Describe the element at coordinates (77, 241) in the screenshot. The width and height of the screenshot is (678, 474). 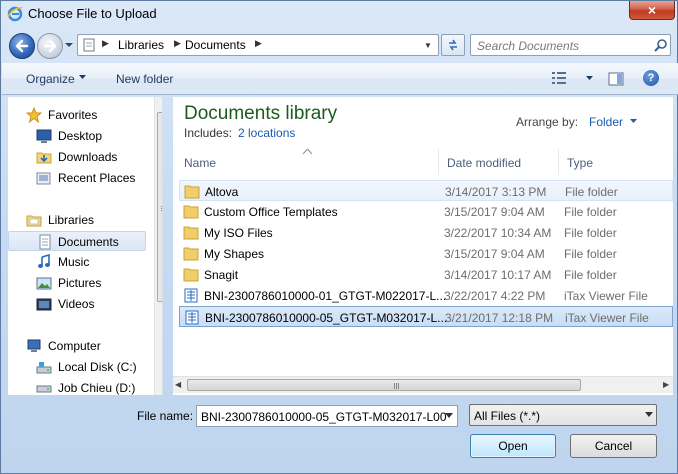
I see `nav-item-documents: Documents` at that location.